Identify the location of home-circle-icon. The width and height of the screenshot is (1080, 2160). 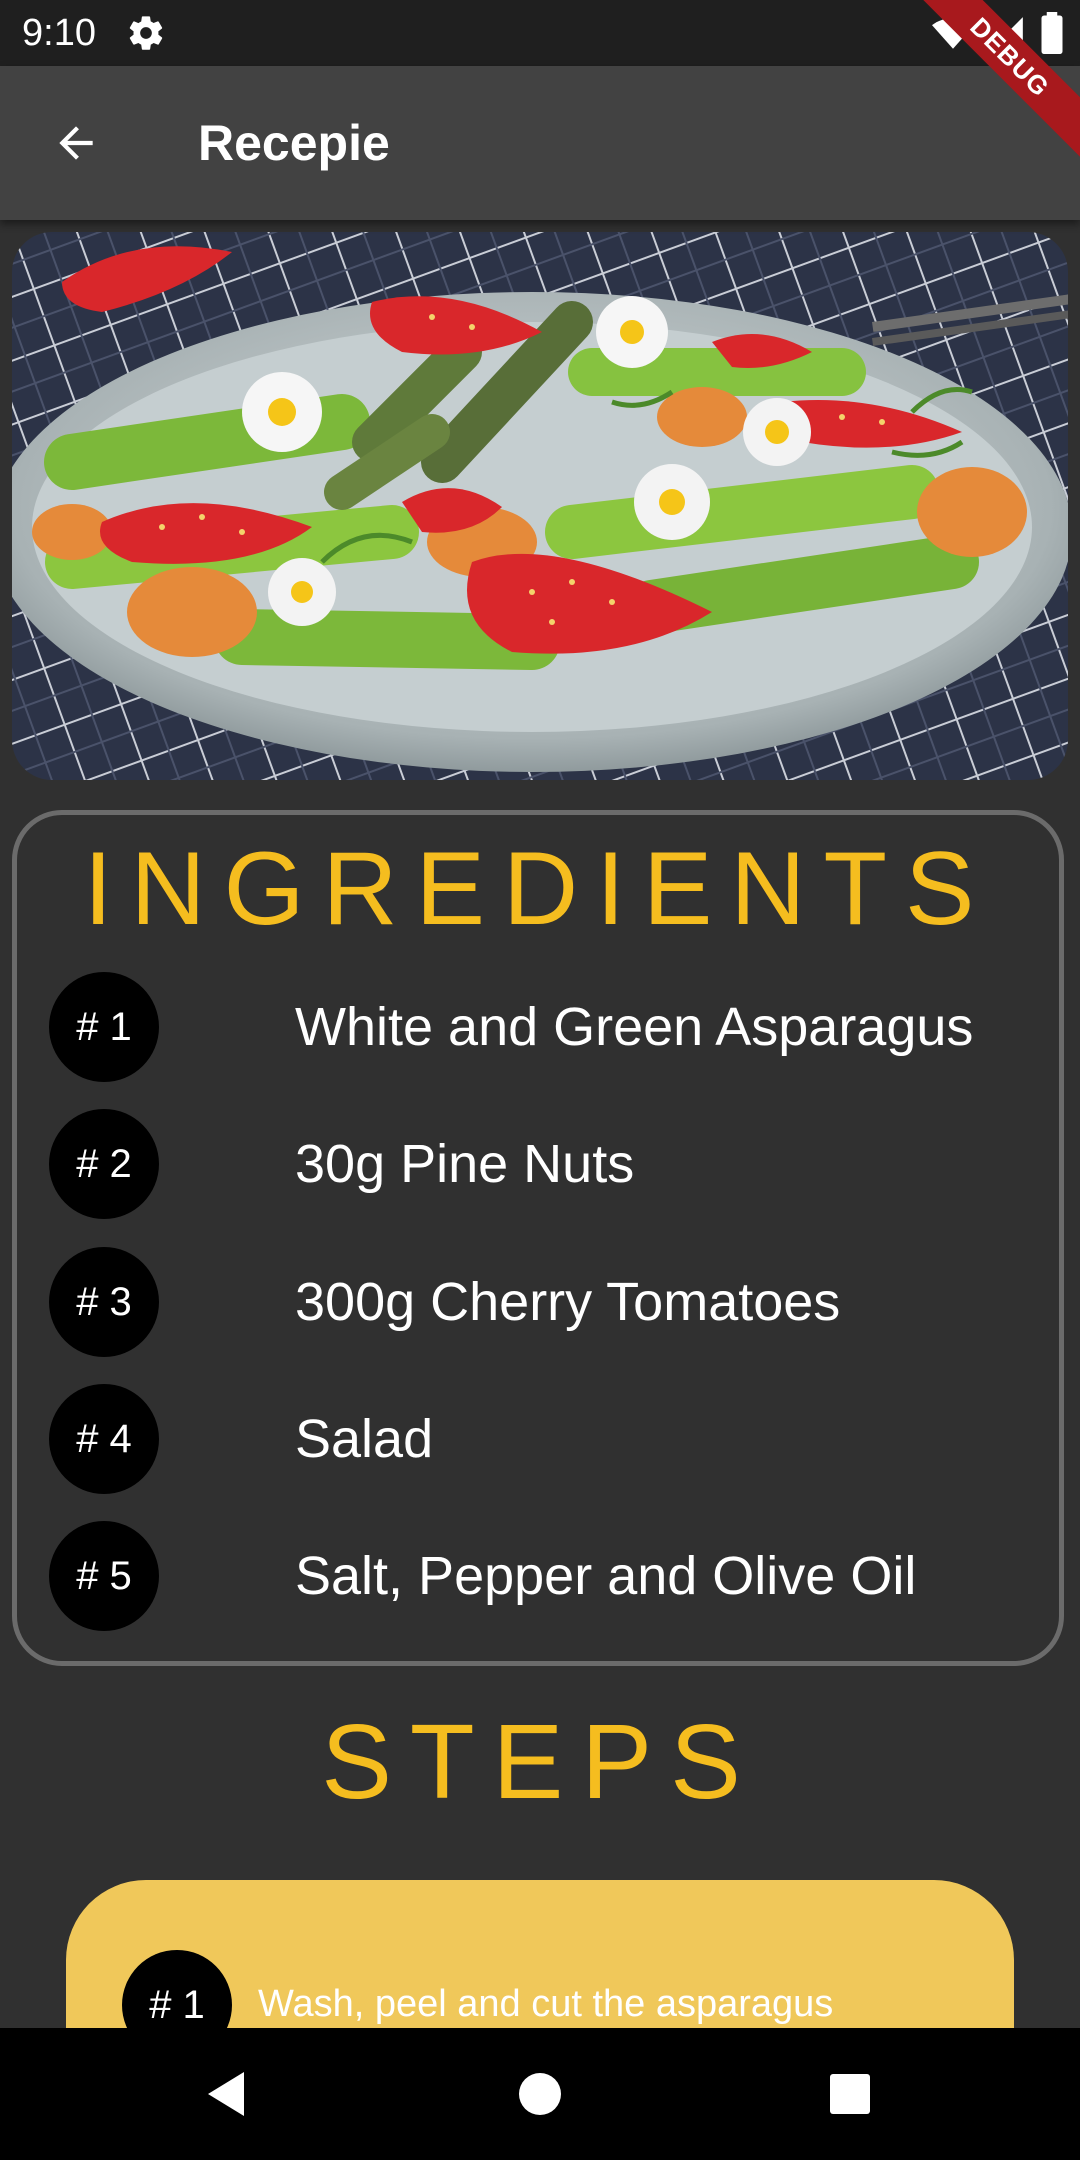
(540, 2094).